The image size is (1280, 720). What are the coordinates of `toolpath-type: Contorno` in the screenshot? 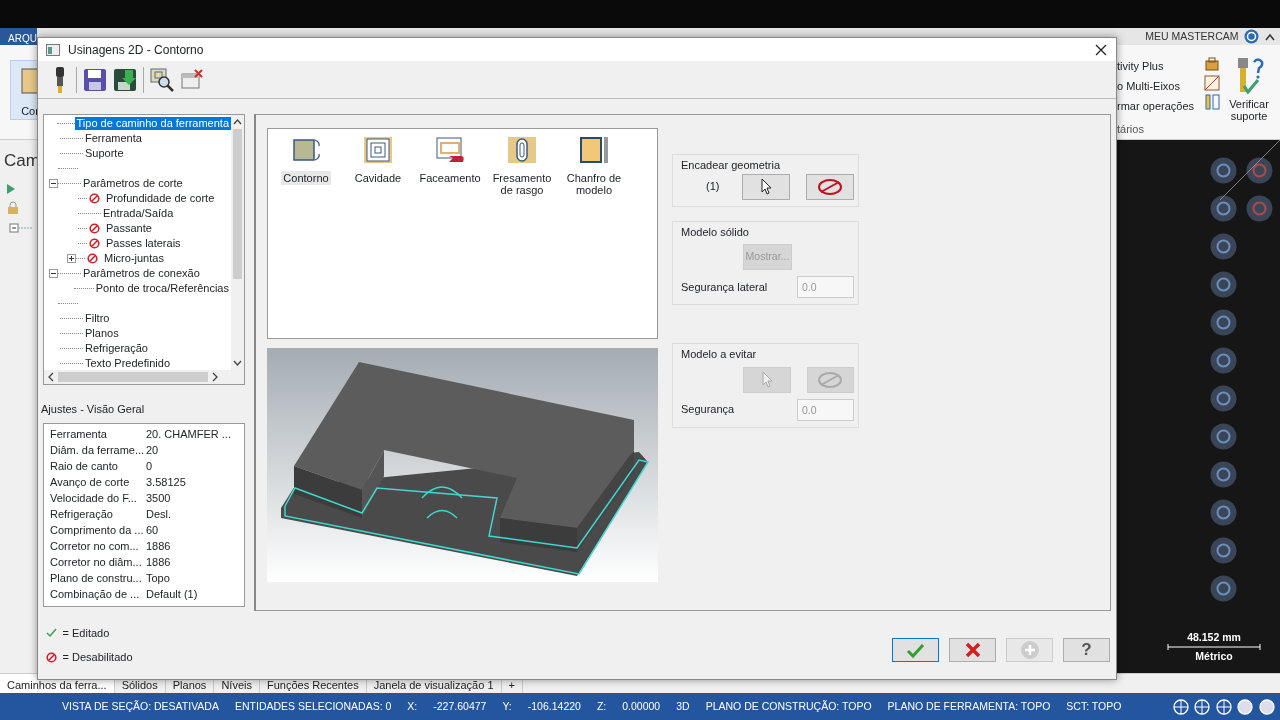 It's located at (306, 178).